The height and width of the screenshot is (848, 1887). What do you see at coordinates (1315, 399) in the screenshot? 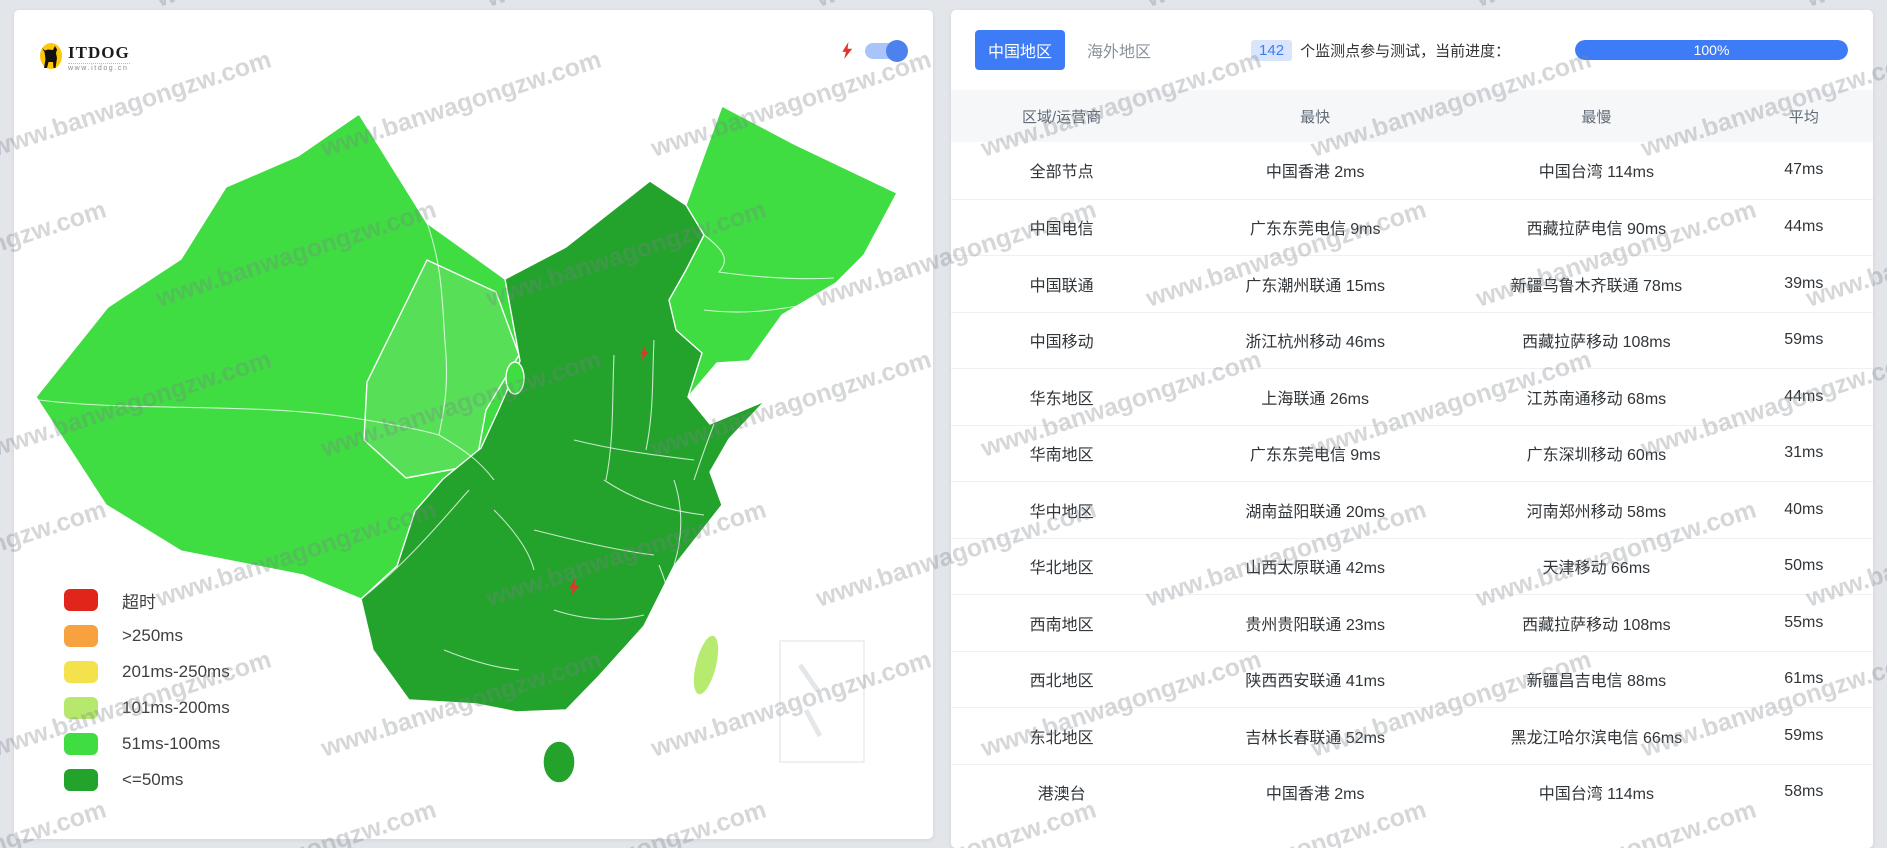
I see `table-cell: 上海联通 26ms` at bounding box center [1315, 399].